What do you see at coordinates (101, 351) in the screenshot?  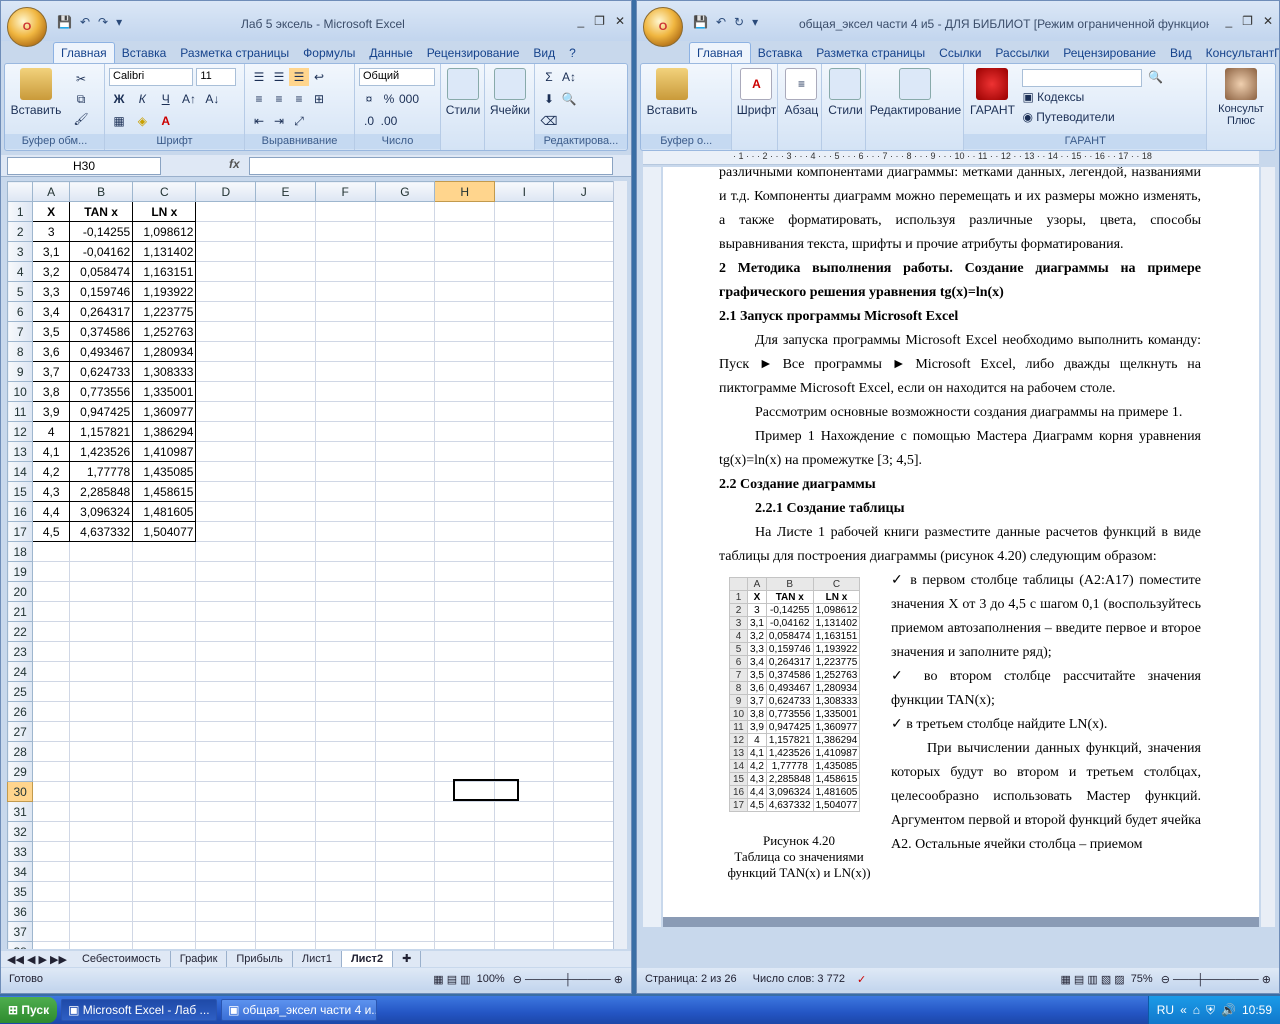 I see `cell: 0,493467` at bounding box center [101, 351].